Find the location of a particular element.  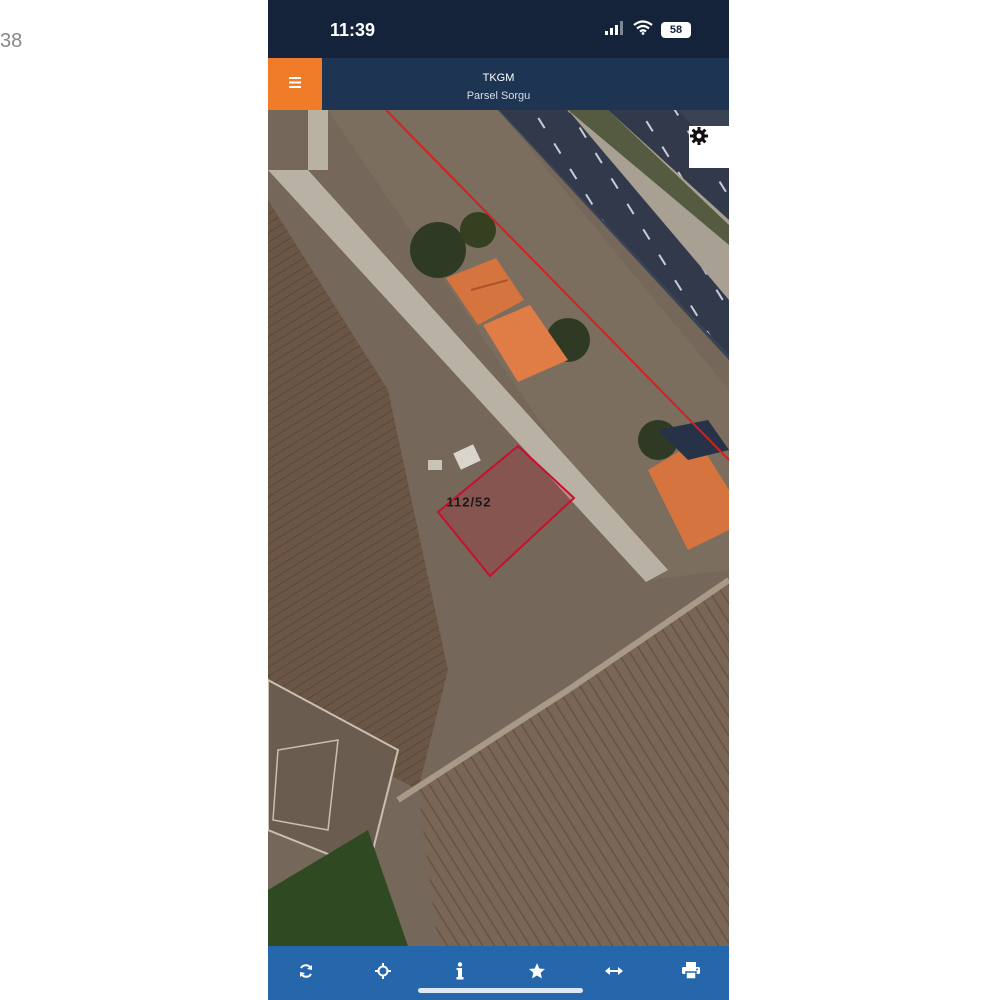

status-bar: 11:39 58 is located at coordinates (498, 29).